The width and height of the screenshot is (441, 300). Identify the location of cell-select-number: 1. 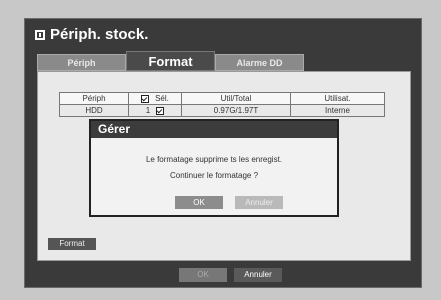
(148, 110).